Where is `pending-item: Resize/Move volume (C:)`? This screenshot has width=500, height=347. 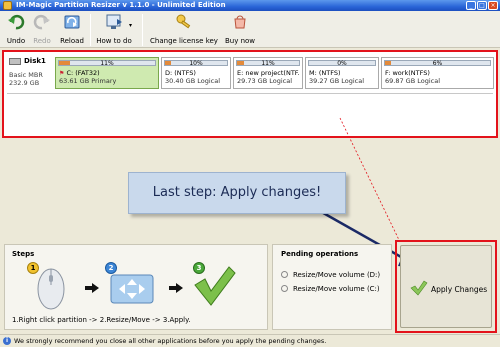
pending-item: Resize/Move volume (C:) is located at coordinates (330, 289).